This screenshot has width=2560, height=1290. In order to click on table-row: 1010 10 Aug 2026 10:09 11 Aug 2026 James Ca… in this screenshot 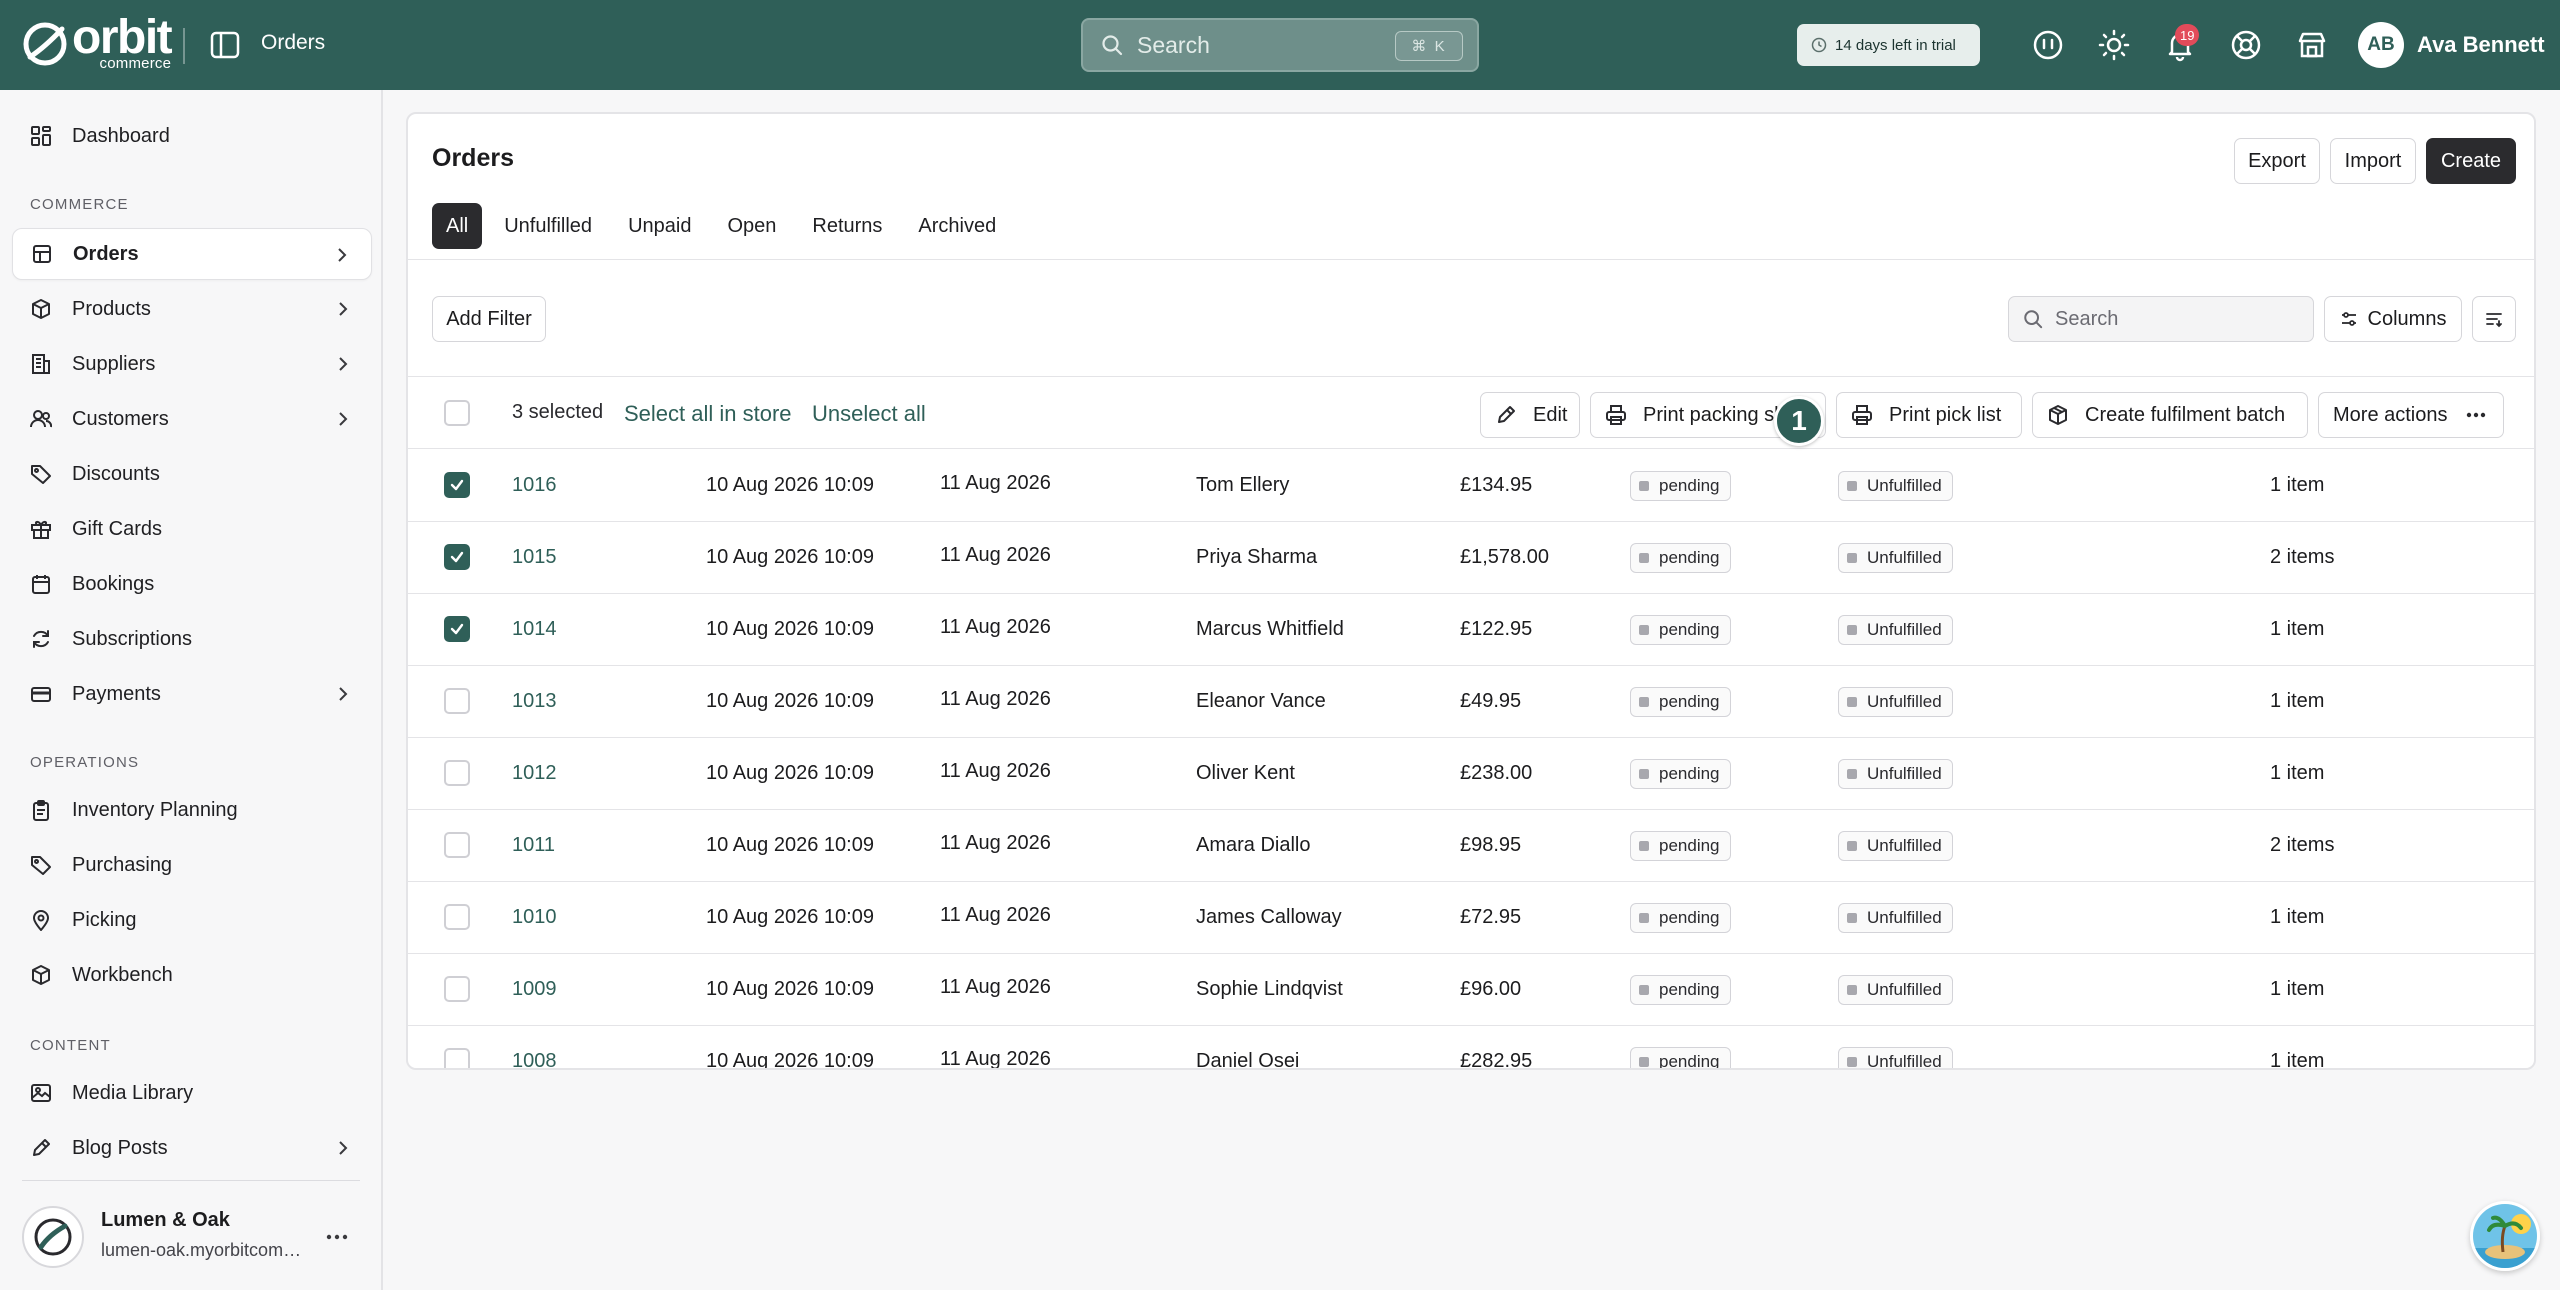, I will do `click(1471, 918)`.